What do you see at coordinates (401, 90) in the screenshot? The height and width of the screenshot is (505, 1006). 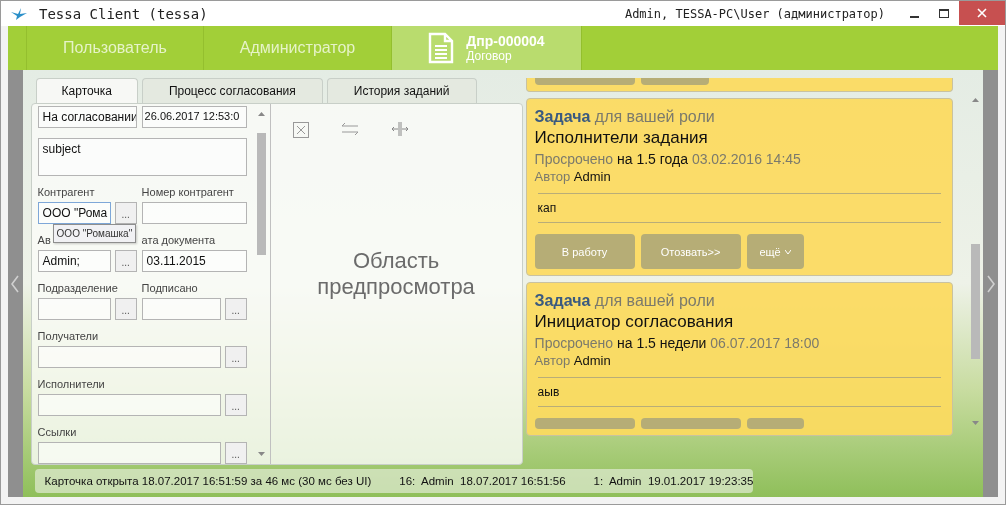 I see `card-tab: История заданий` at bounding box center [401, 90].